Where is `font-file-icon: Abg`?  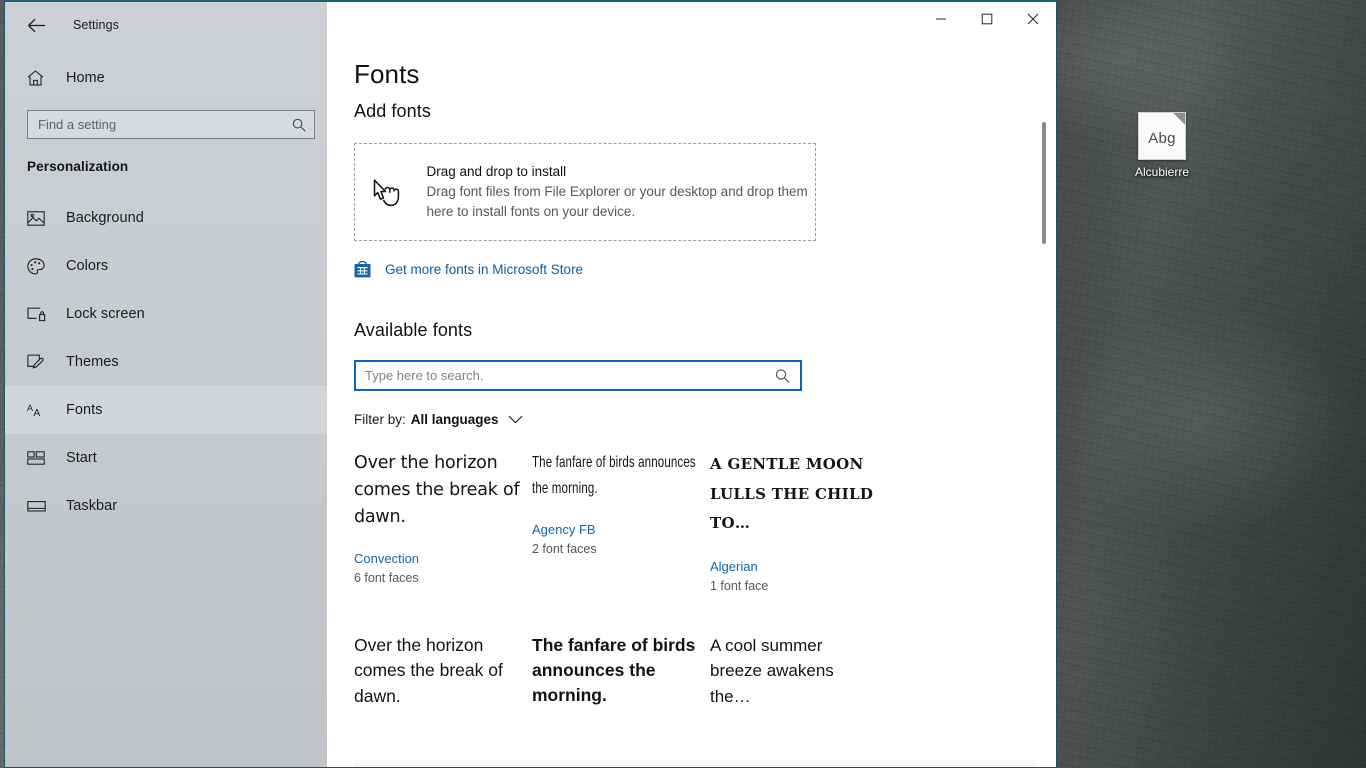 font-file-icon: Abg is located at coordinates (1162, 136).